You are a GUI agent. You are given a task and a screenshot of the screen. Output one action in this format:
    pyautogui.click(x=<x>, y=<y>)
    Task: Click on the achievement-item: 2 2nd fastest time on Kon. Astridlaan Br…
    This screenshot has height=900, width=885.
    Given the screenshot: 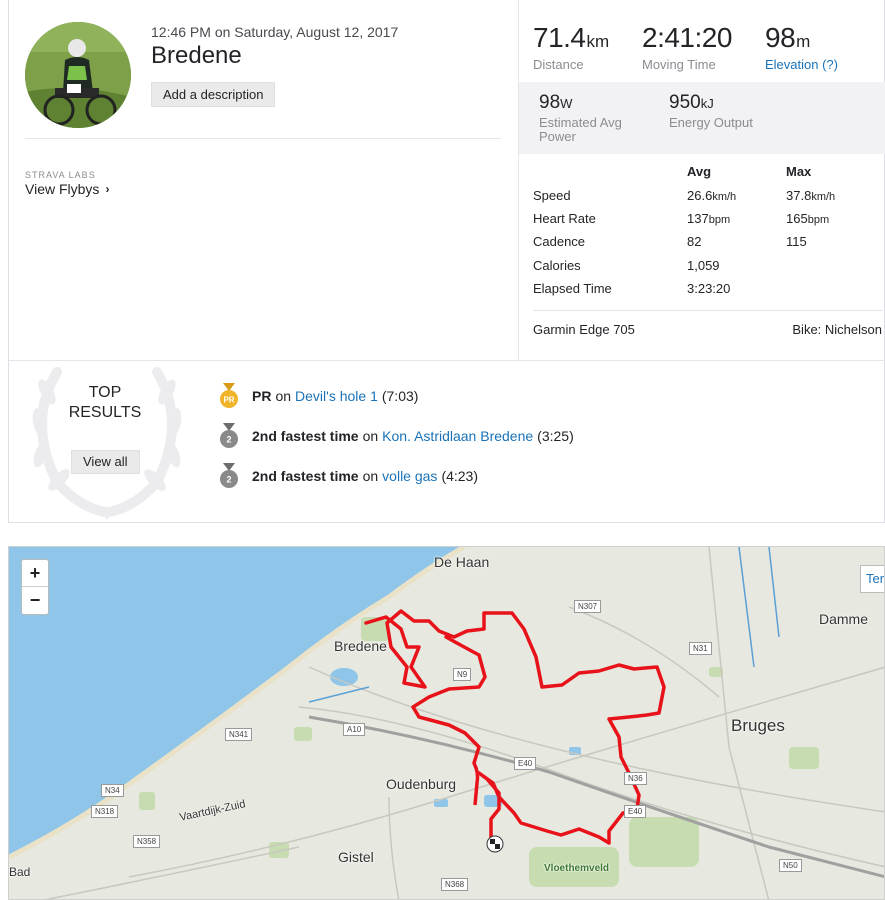 What is the action you would take?
    pyautogui.click(x=396, y=436)
    